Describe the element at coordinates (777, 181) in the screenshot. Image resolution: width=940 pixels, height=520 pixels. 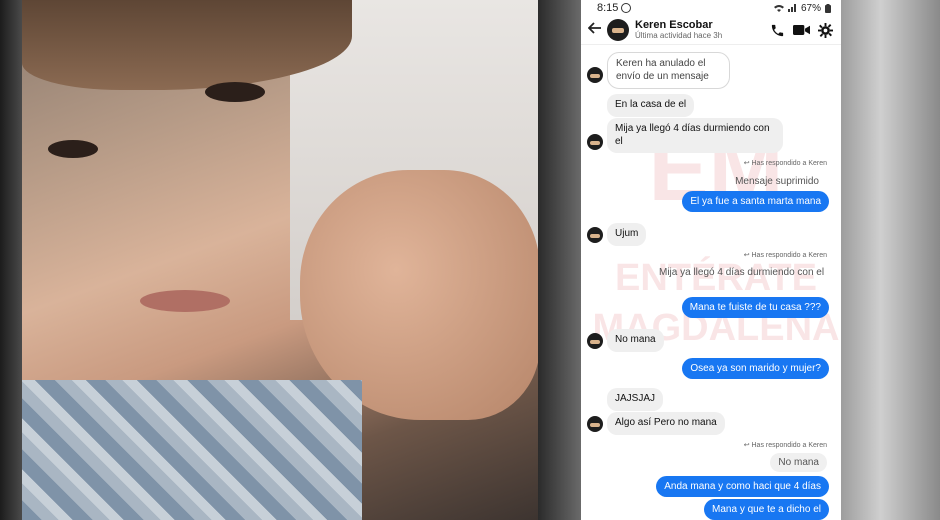
I see `quoted-message: Mensaje suprimido` at that location.